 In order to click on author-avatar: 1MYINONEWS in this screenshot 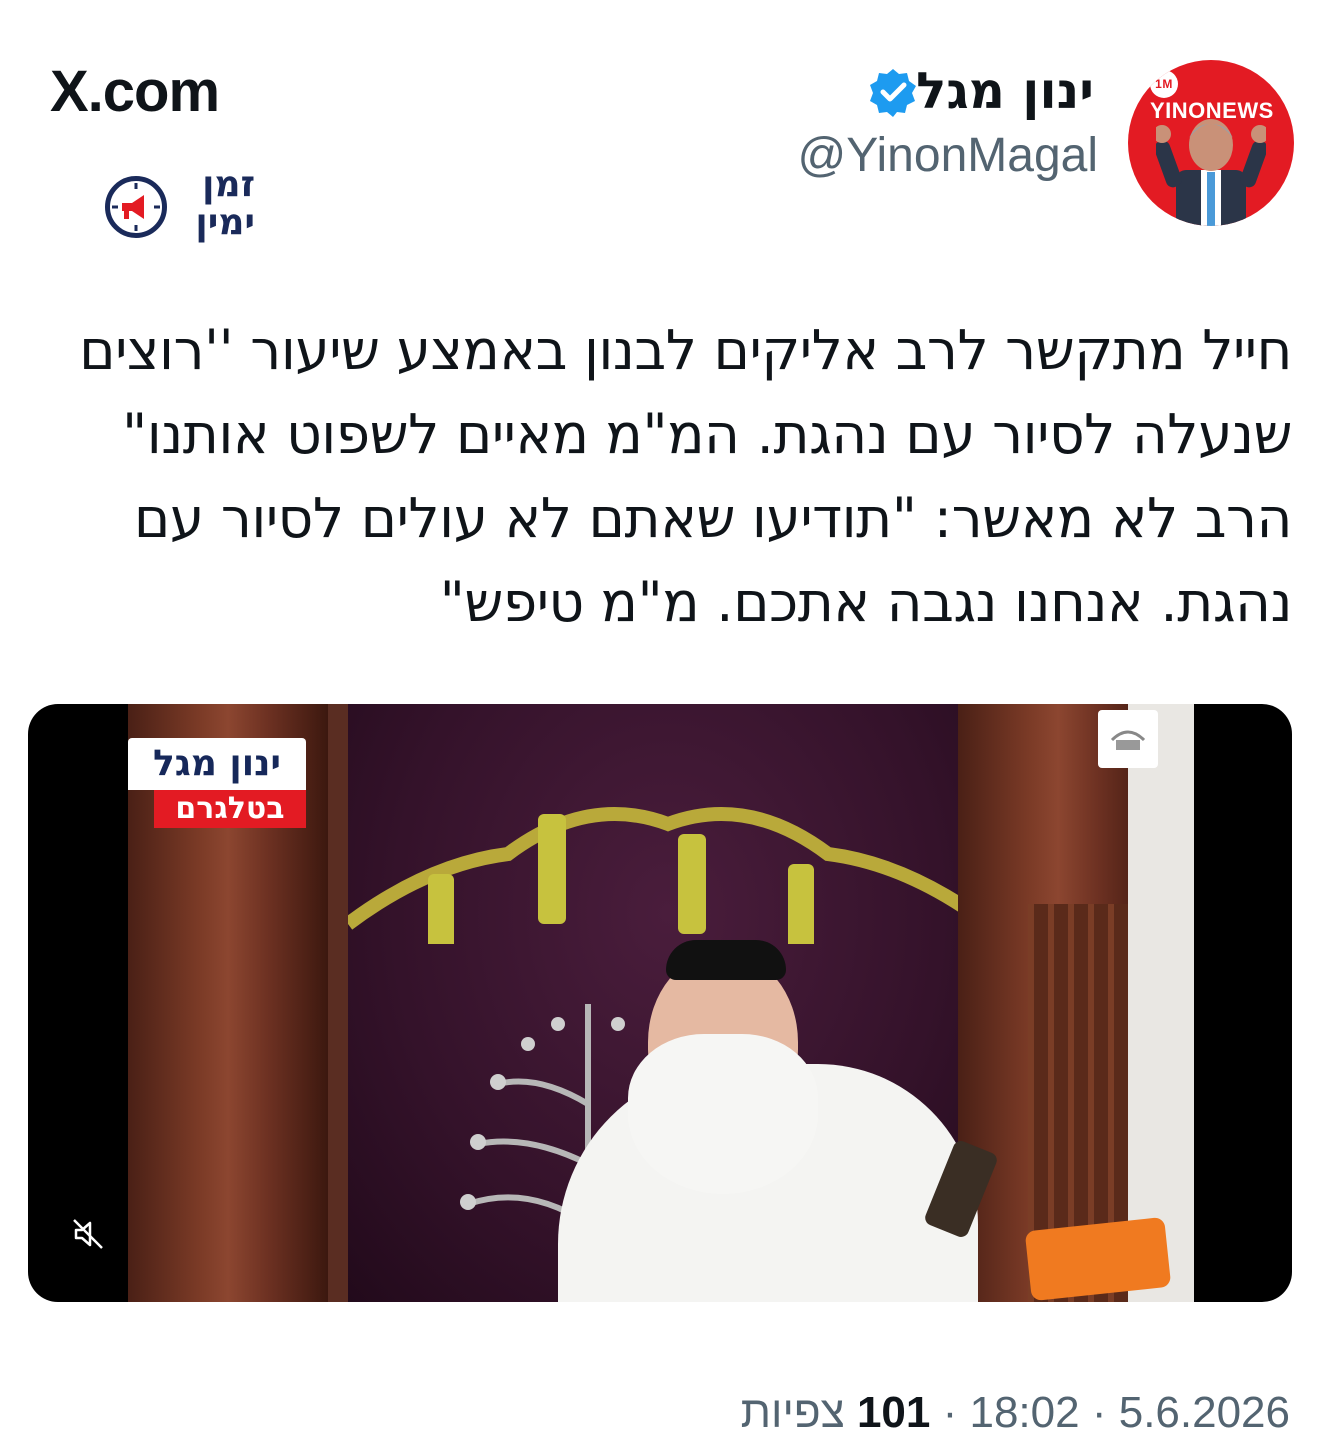, I will do `click(1211, 143)`.